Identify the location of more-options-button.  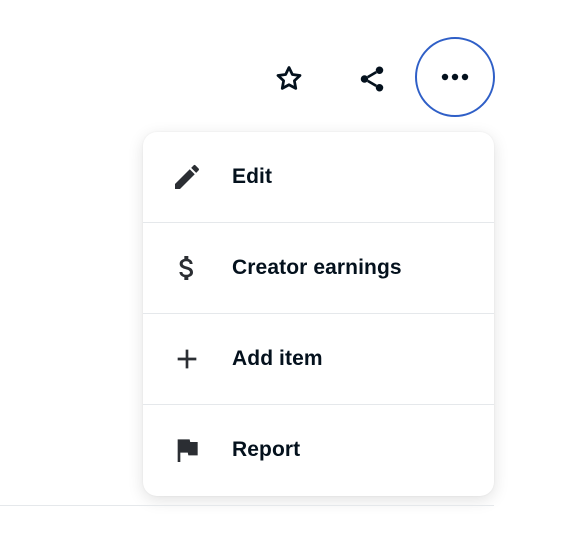
(455, 77).